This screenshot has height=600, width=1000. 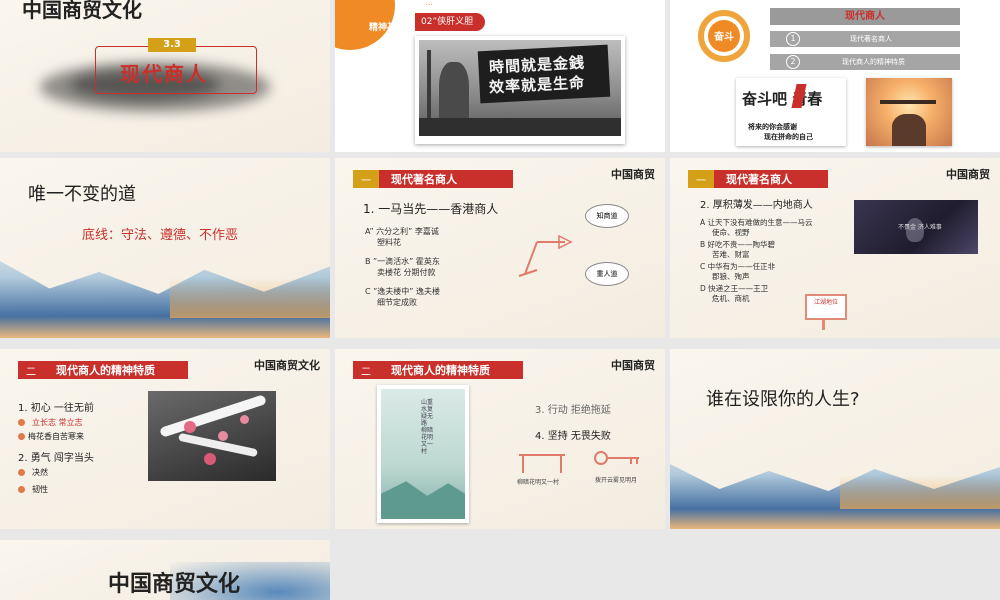 I want to click on item-1: 1. 初心 一往无前, so click(x=56, y=408).